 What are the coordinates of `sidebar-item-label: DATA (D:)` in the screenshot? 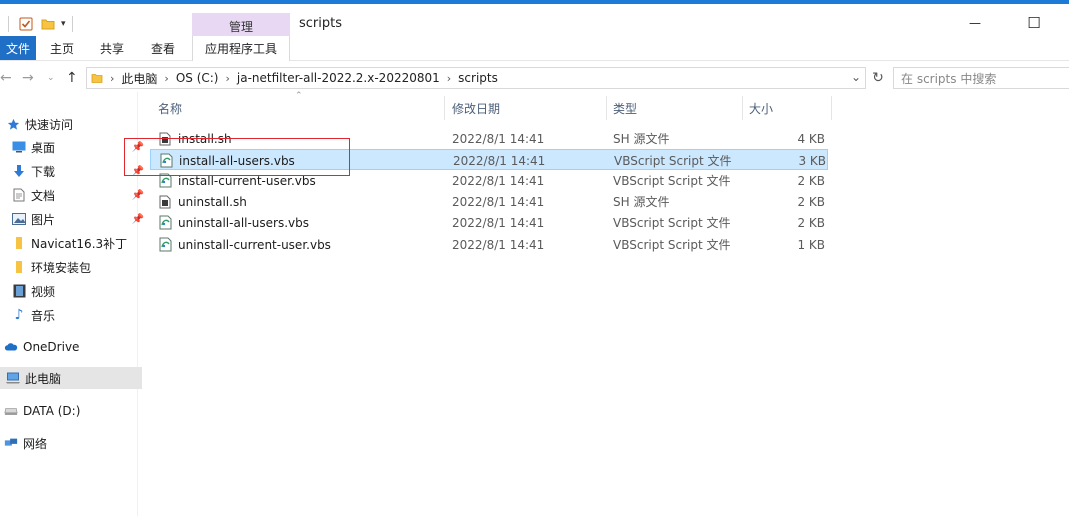 It's located at (52, 411).